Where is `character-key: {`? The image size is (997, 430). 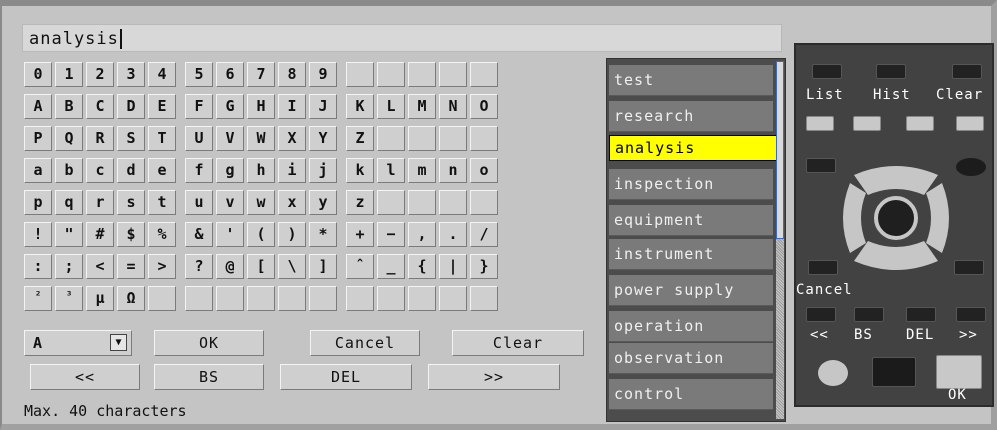 character-key: { is located at coordinates (422, 266).